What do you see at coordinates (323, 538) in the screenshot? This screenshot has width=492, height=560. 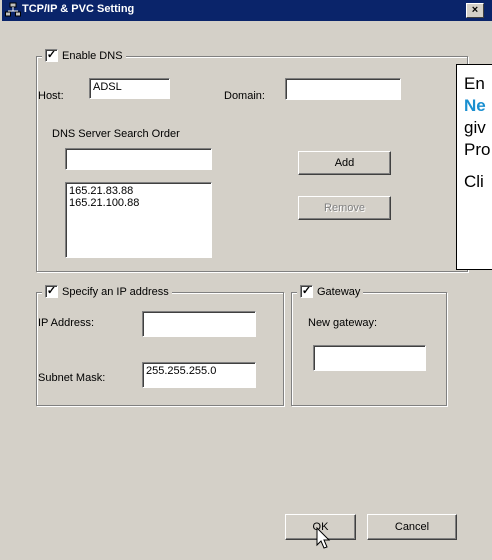 I see `mouse-cursor-icon` at bounding box center [323, 538].